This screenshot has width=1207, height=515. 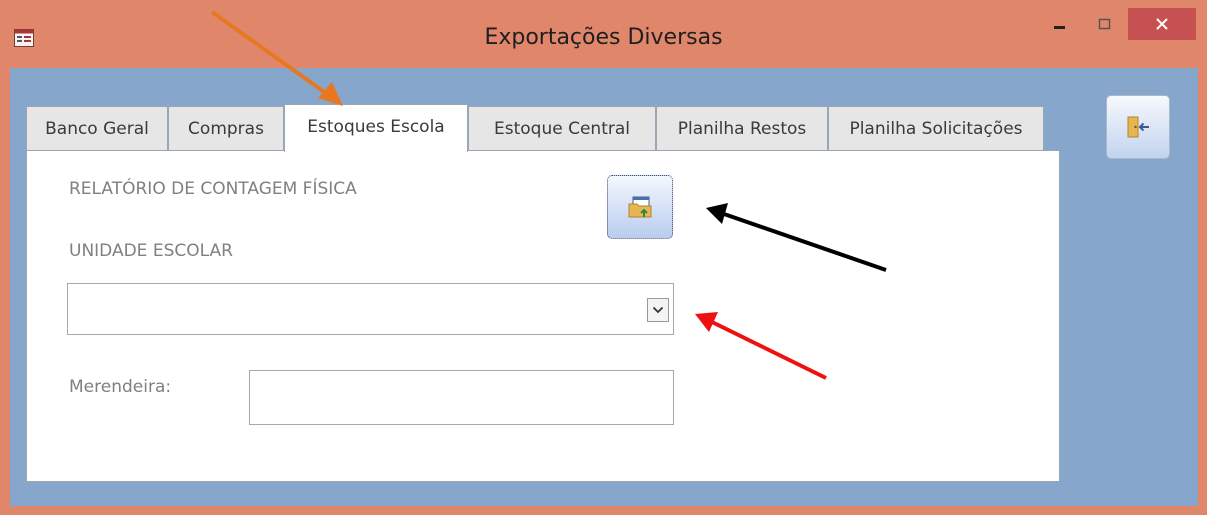 What do you see at coordinates (376, 128) in the screenshot?
I see `tab-estoques-escola: Estoques Escola` at bounding box center [376, 128].